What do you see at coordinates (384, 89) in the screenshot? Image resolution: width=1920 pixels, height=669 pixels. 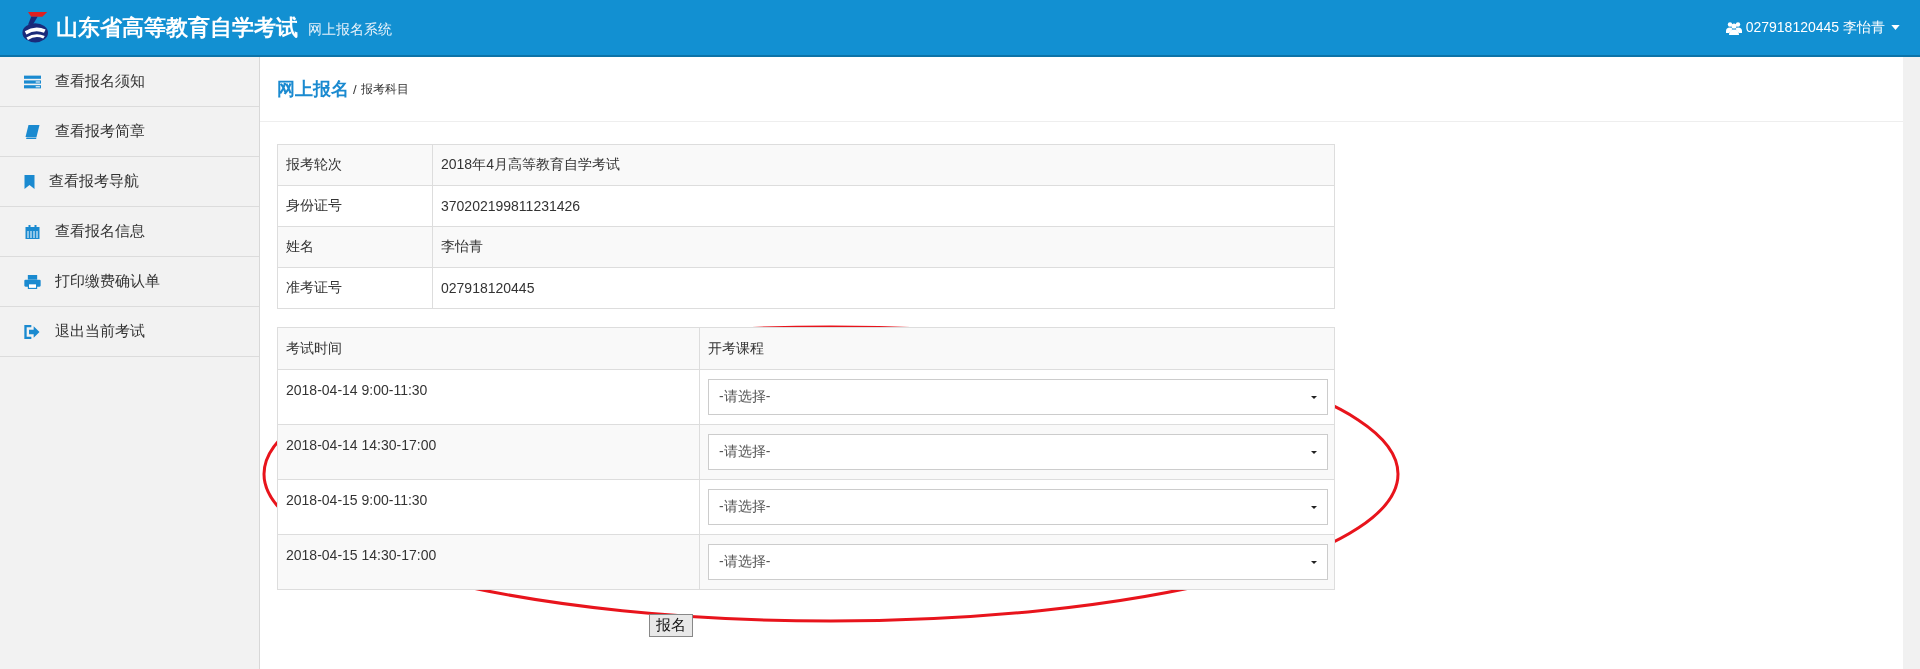 I see `breadcrumb-current: 报考科目` at bounding box center [384, 89].